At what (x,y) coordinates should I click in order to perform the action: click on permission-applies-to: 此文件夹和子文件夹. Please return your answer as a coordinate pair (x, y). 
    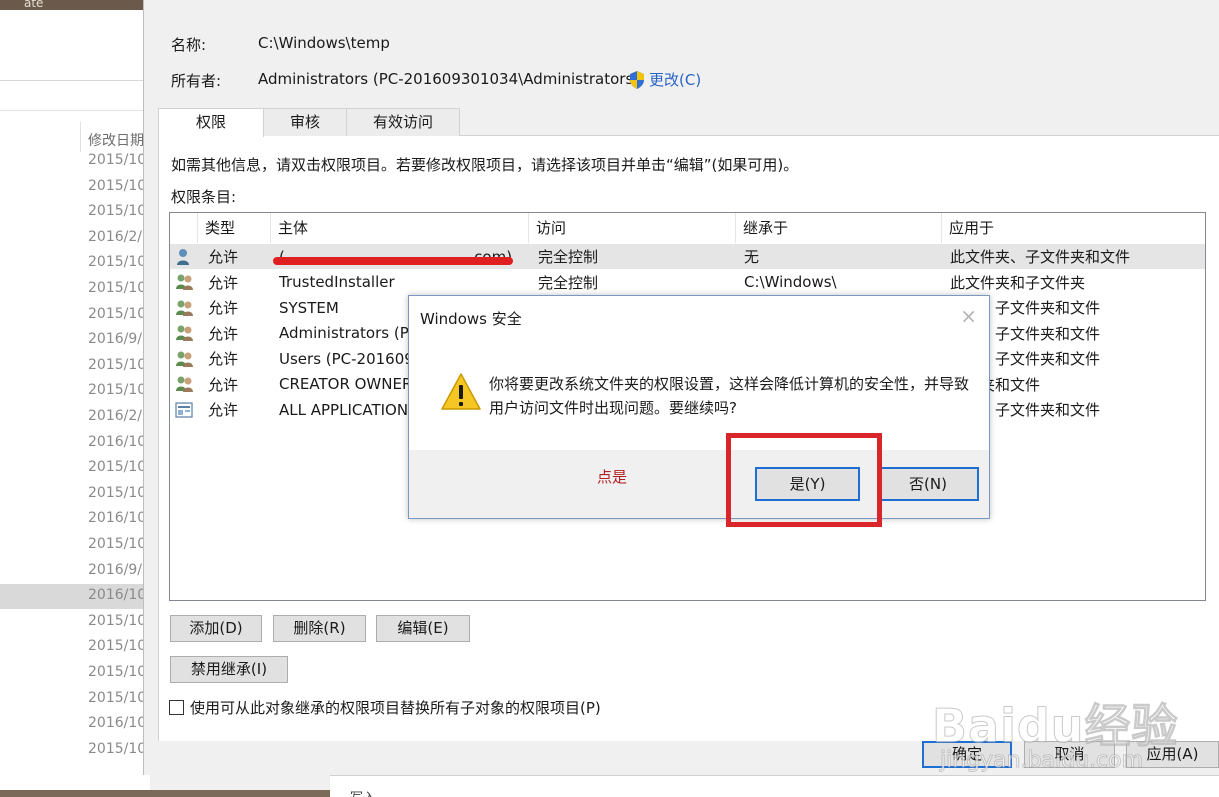
    Looking at the image, I should click on (1018, 282).